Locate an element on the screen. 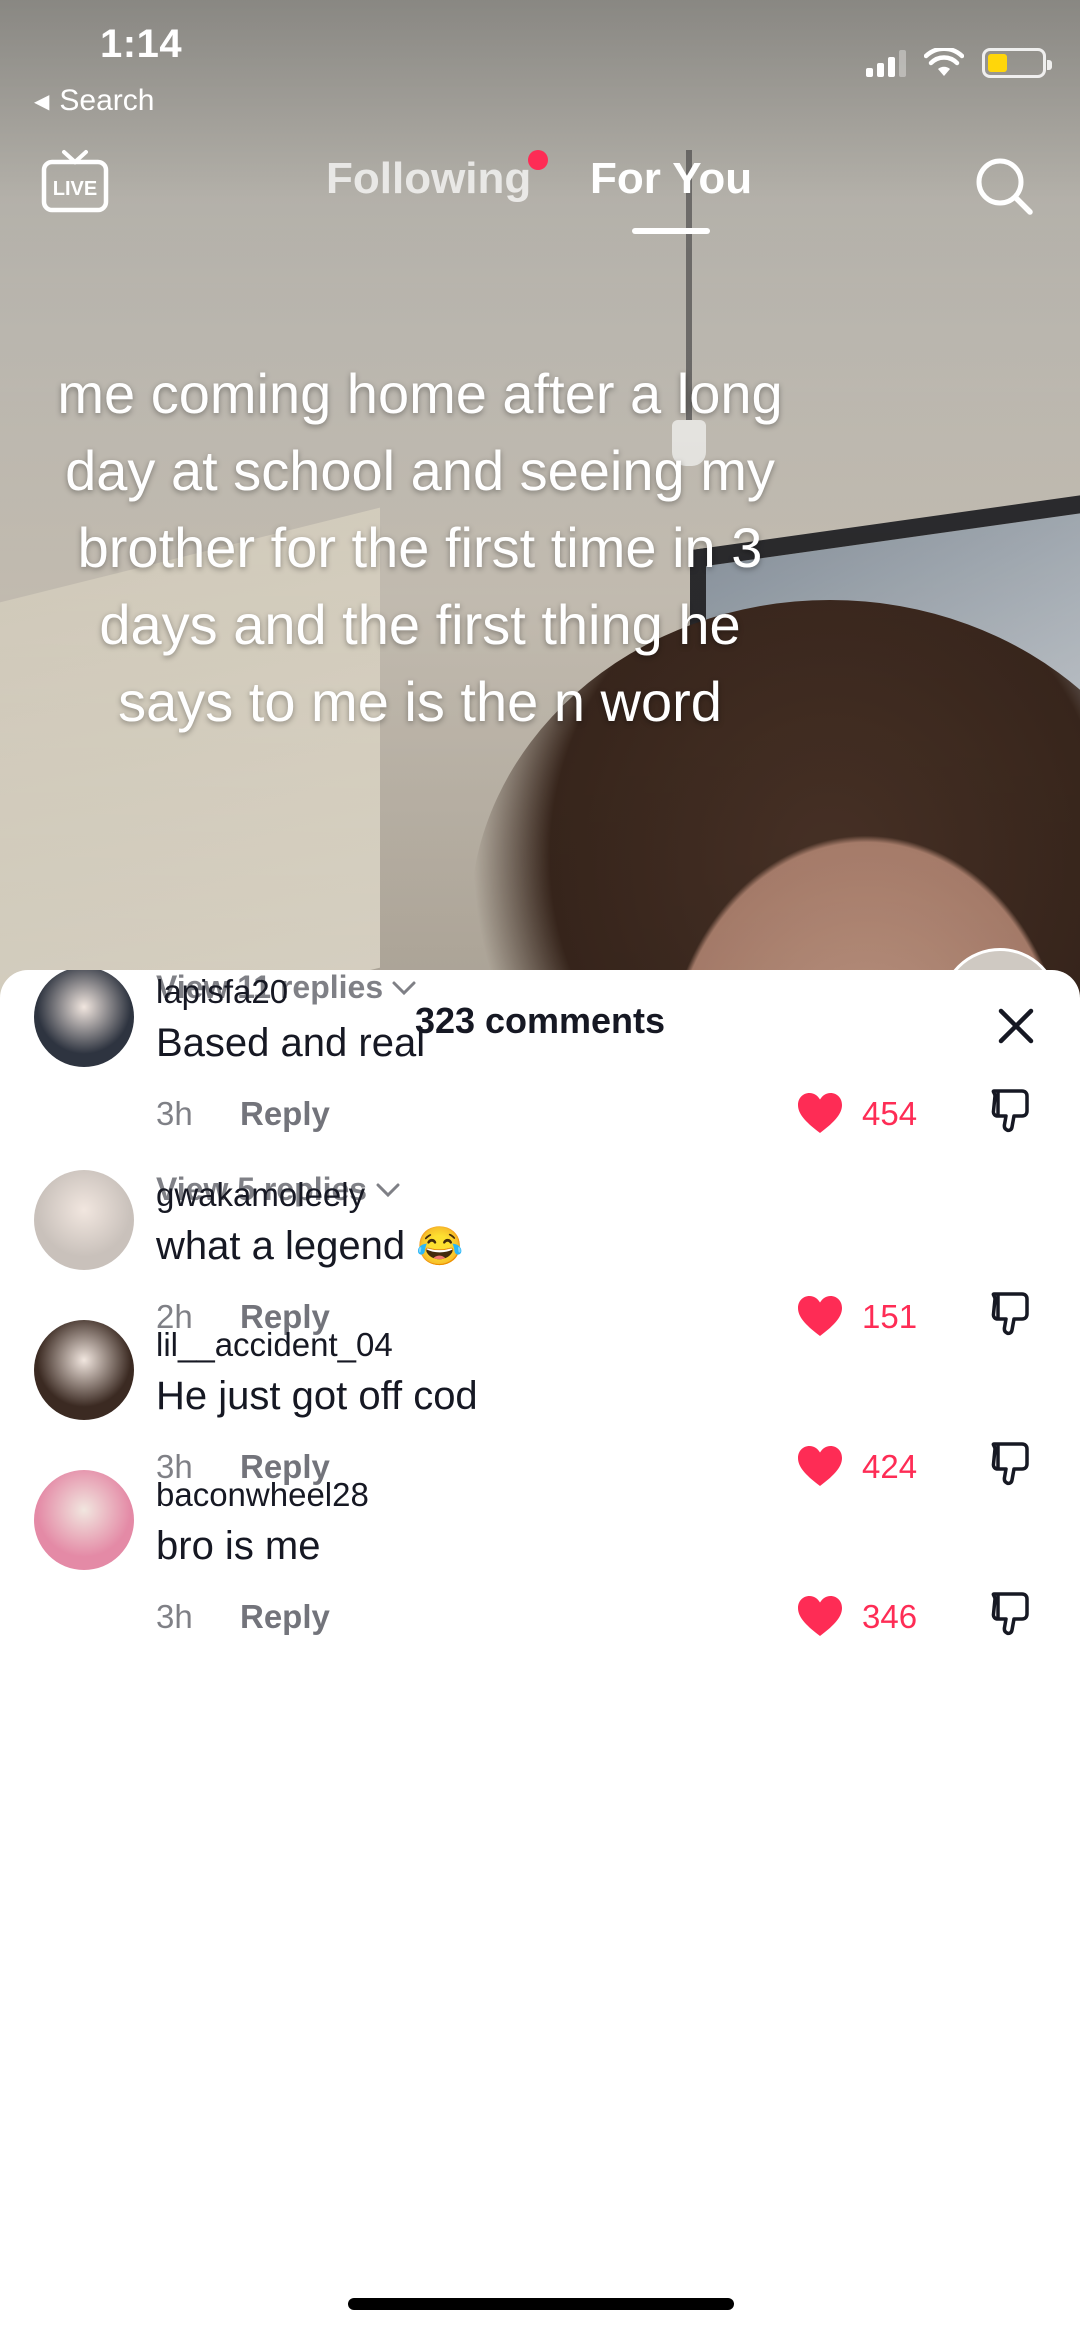 The image size is (1080, 2337). following-notification-dot is located at coordinates (538, 160).